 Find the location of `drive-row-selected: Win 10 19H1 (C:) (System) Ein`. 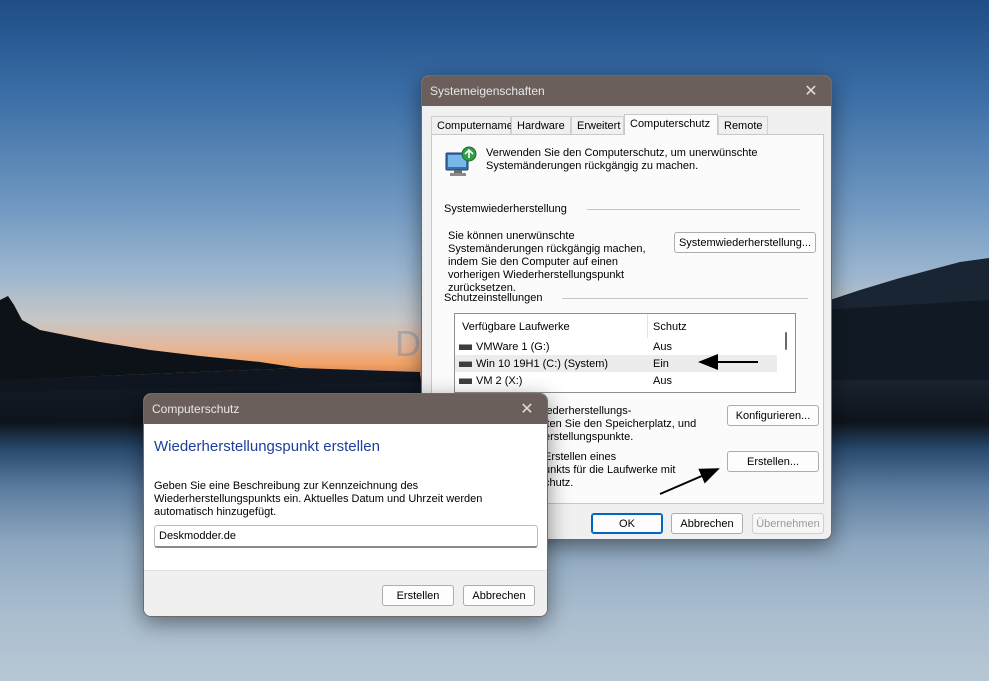

drive-row-selected: Win 10 19H1 (C:) (System) Ein is located at coordinates (616, 363).